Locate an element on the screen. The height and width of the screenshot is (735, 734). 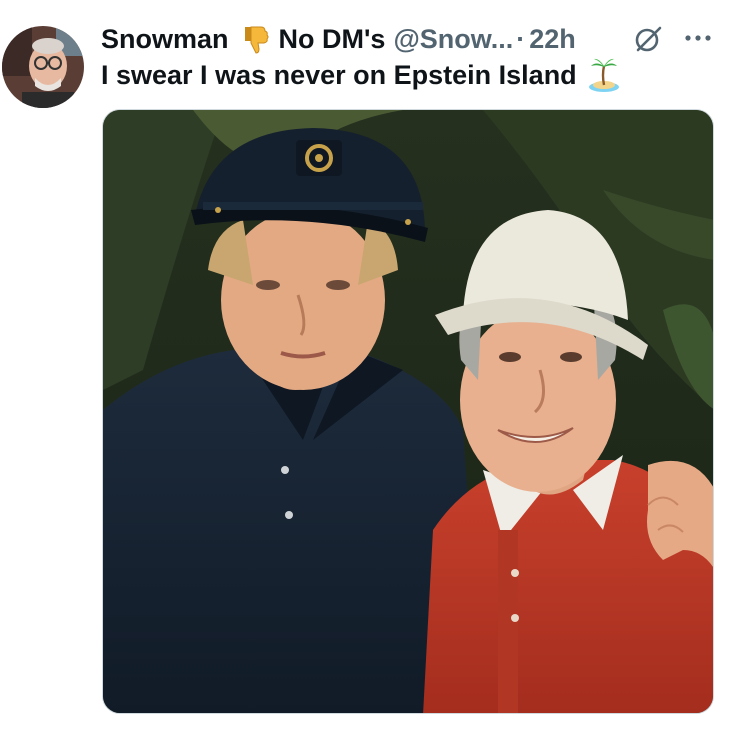
tweet-text: I swear I was never on Epstein Island is located at coordinates (339, 75).